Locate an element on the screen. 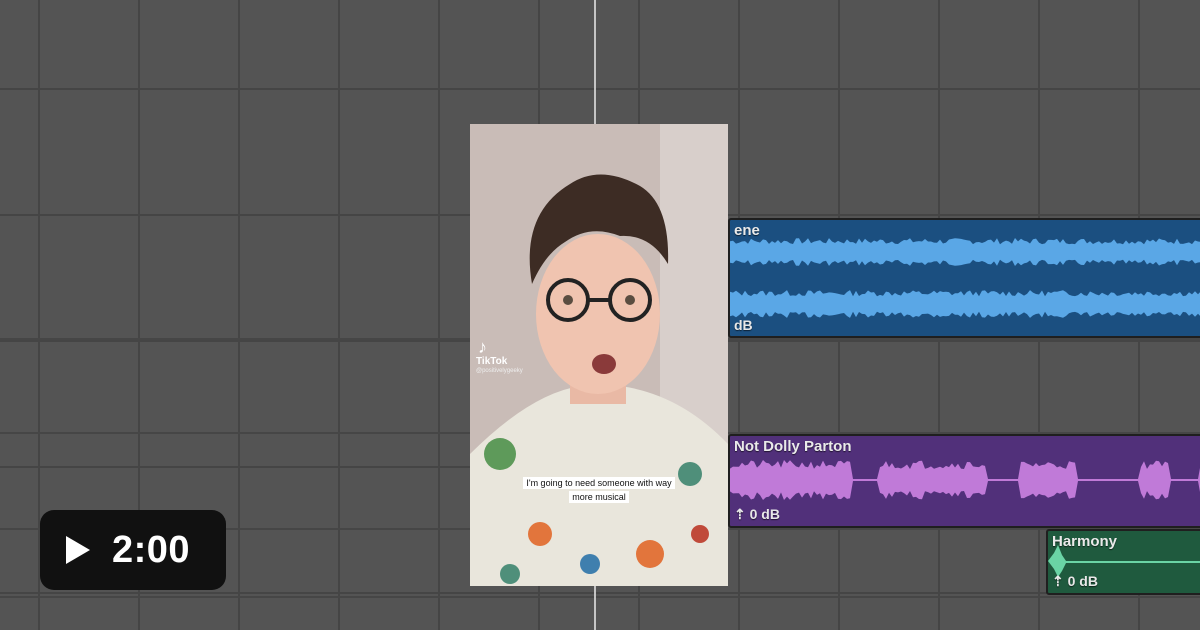 The width and height of the screenshot is (1200, 630). region-label: Harmony is located at coordinates (1085, 541).